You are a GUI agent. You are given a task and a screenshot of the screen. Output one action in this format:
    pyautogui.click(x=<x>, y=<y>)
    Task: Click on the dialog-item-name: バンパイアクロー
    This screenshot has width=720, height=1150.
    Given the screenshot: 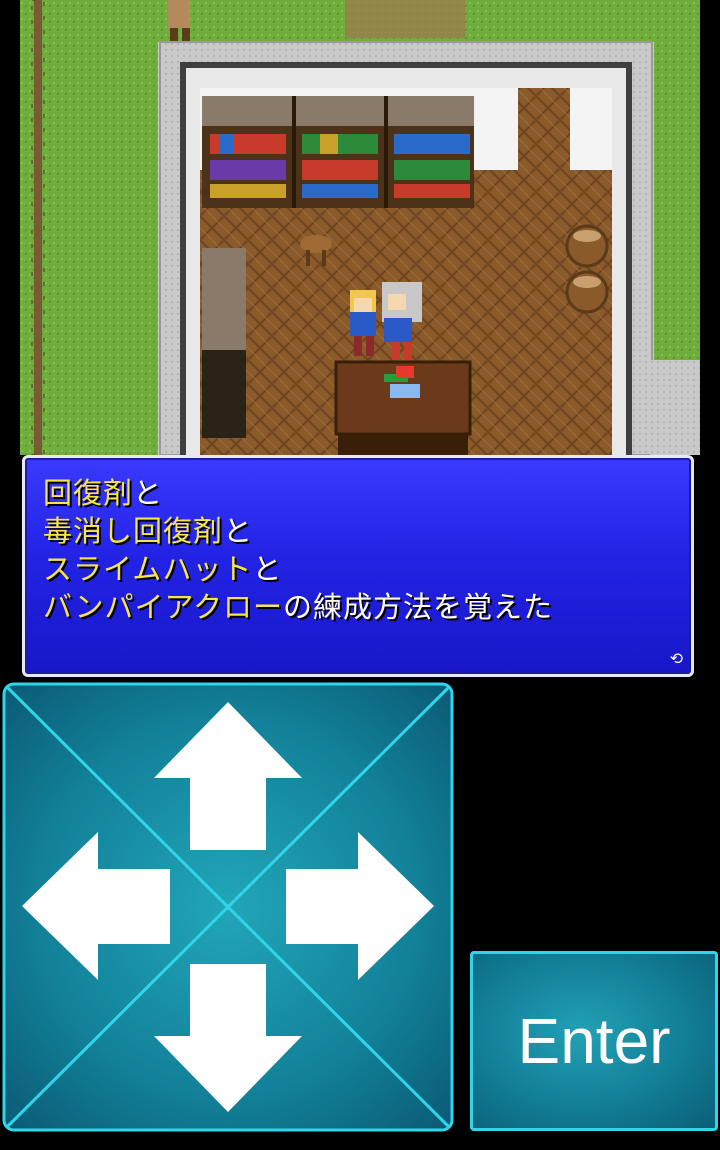 What is the action you would take?
    pyautogui.click(x=163, y=607)
    